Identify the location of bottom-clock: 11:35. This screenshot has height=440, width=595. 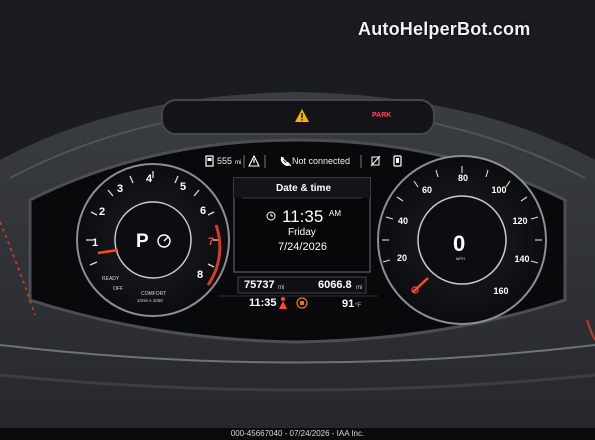
(263, 303).